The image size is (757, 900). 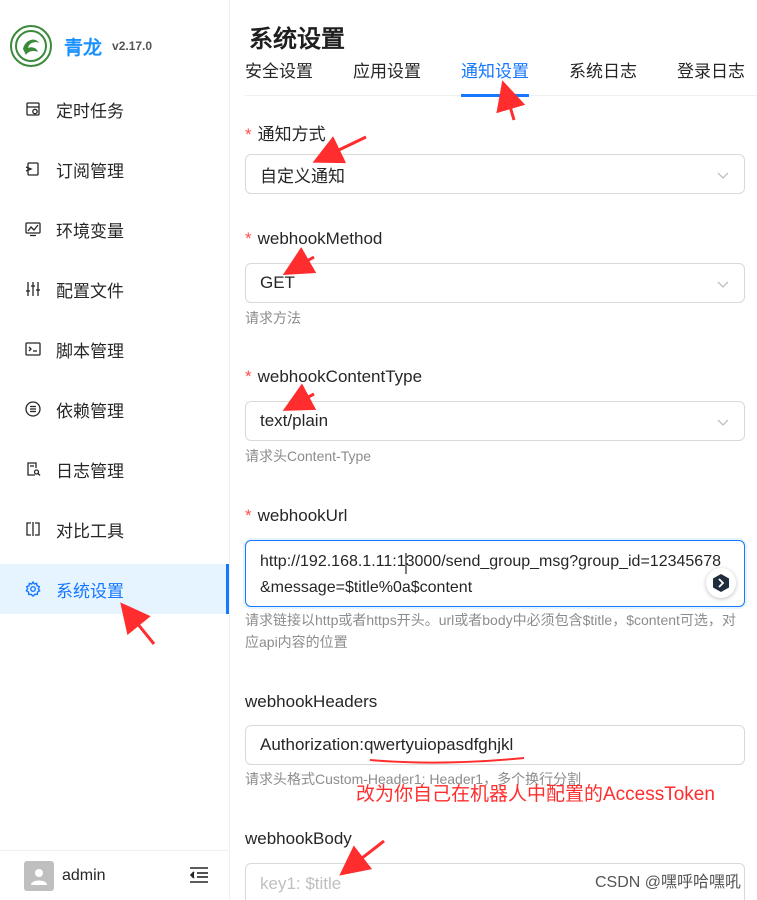 What do you see at coordinates (90, 351) in the screenshot?
I see `sidebar-item-label: 脚本管理` at bounding box center [90, 351].